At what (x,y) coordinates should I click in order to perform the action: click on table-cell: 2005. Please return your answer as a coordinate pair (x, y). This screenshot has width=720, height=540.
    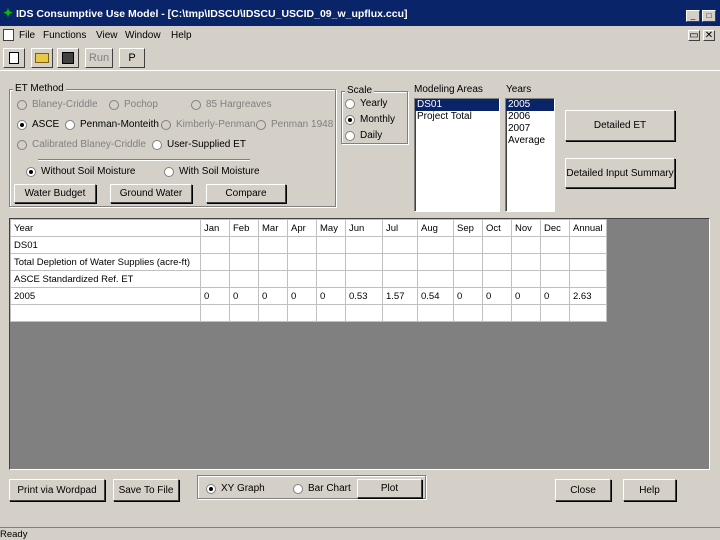
    Looking at the image, I should click on (105, 296).